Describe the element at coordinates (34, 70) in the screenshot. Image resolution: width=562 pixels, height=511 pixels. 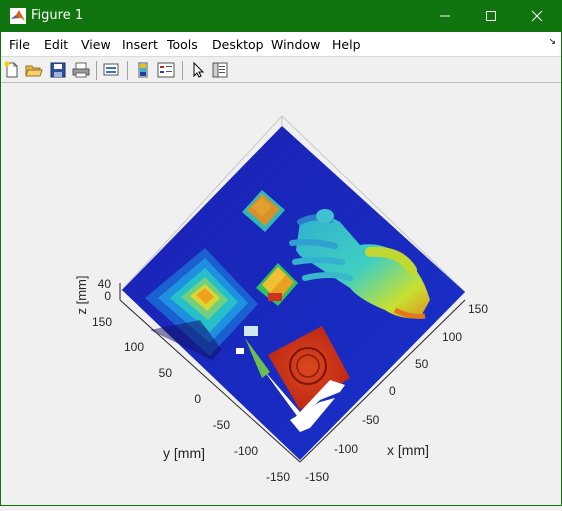
I see `open-file-icon` at that location.